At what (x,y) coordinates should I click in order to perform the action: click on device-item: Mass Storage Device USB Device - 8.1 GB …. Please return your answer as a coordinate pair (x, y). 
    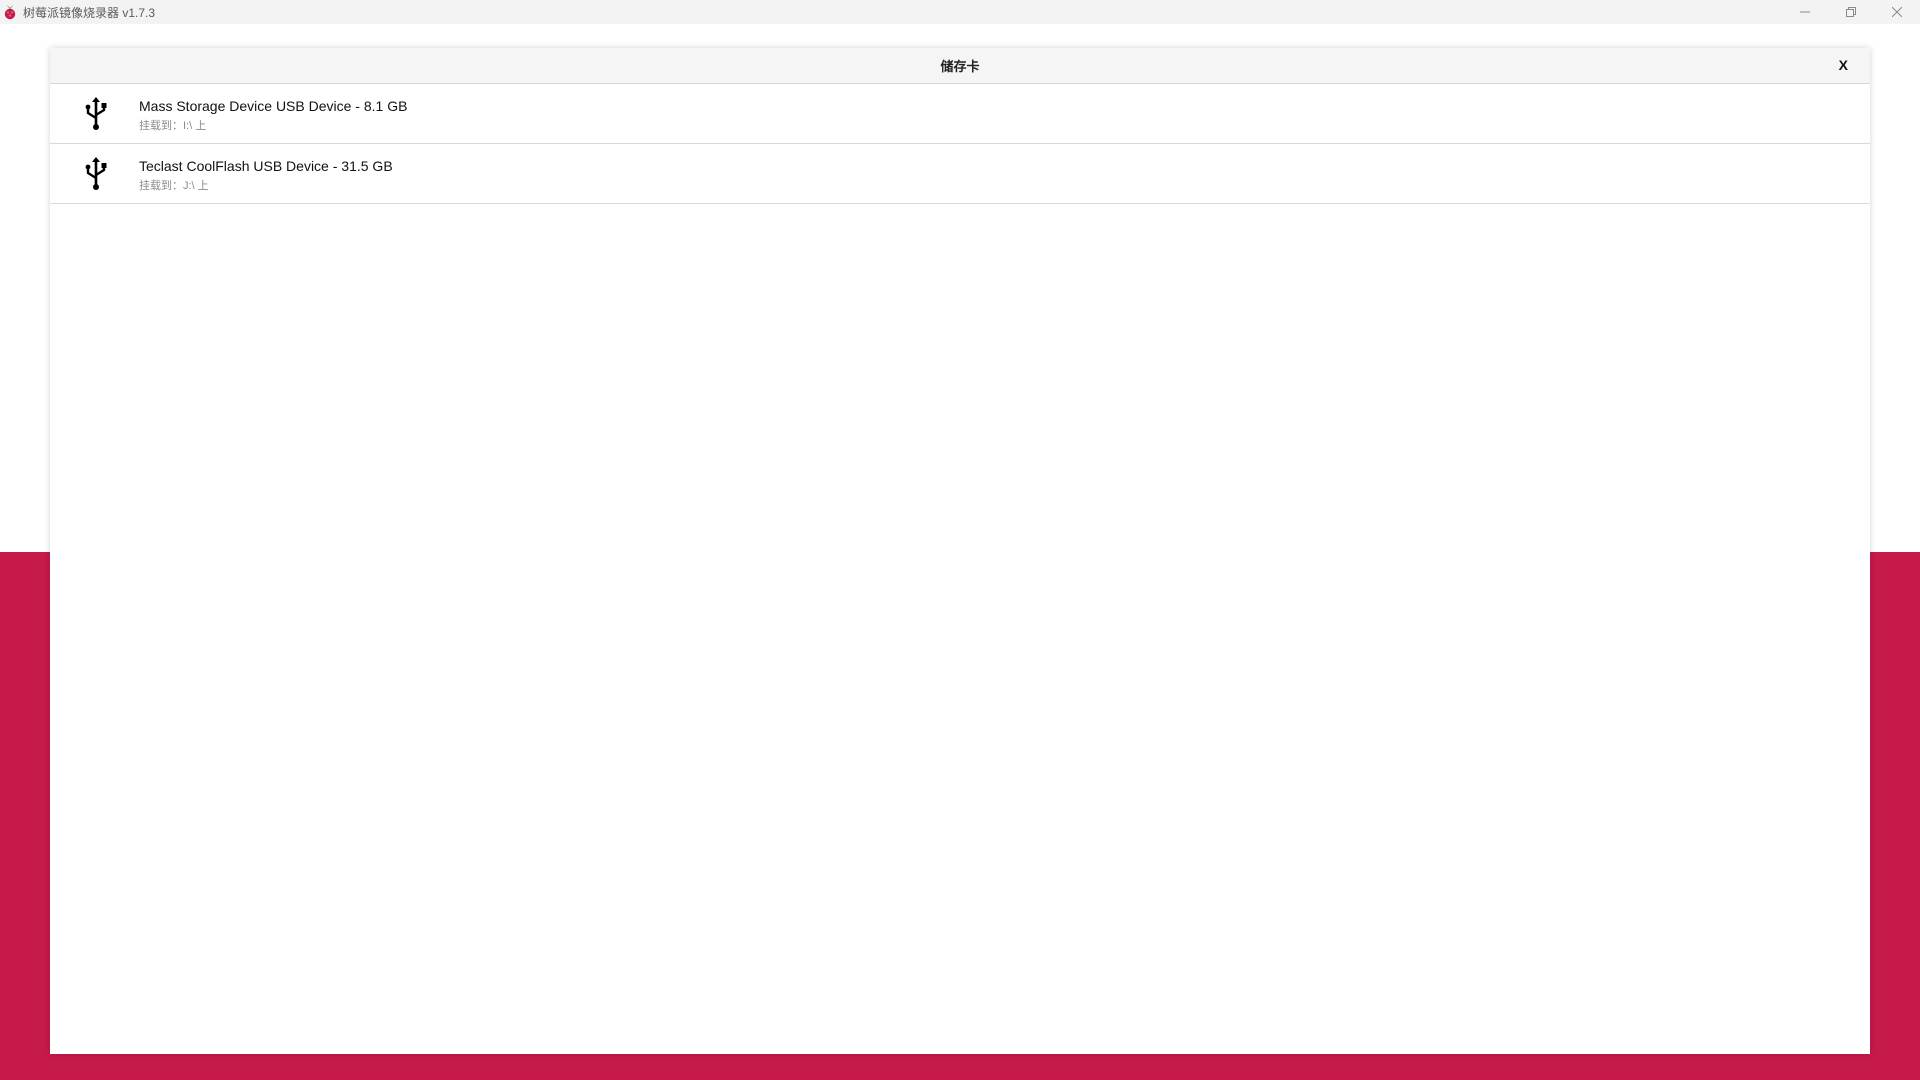
    Looking at the image, I should click on (960, 114).